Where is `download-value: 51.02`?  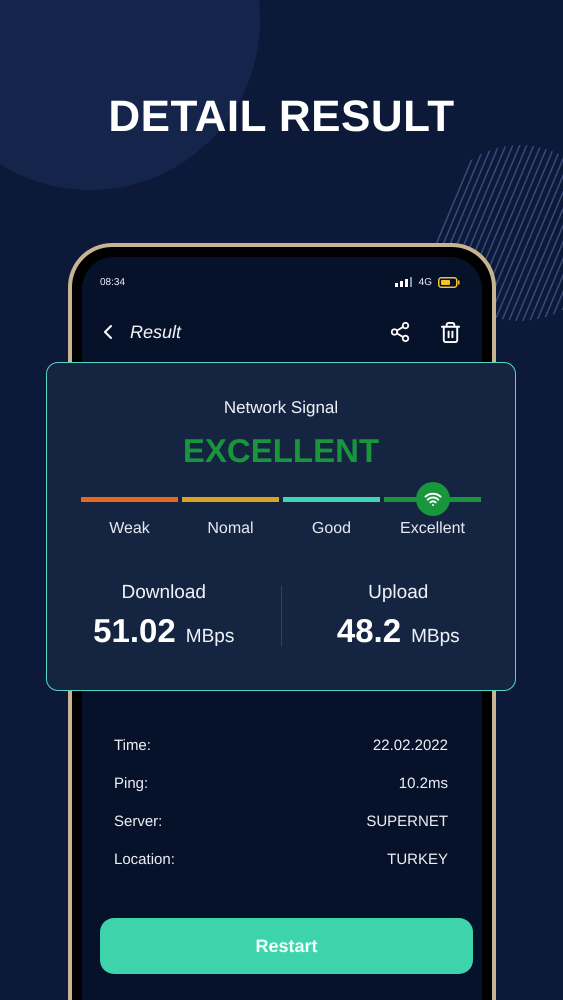 download-value: 51.02 is located at coordinates (134, 631).